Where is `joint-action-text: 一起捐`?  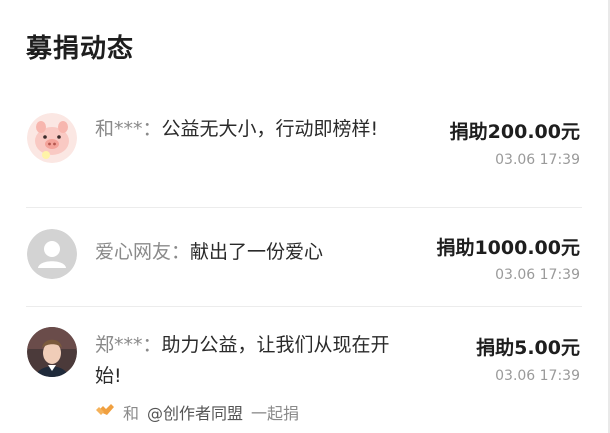
joint-action-text: 一起捐 is located at coordinates (275, 413).